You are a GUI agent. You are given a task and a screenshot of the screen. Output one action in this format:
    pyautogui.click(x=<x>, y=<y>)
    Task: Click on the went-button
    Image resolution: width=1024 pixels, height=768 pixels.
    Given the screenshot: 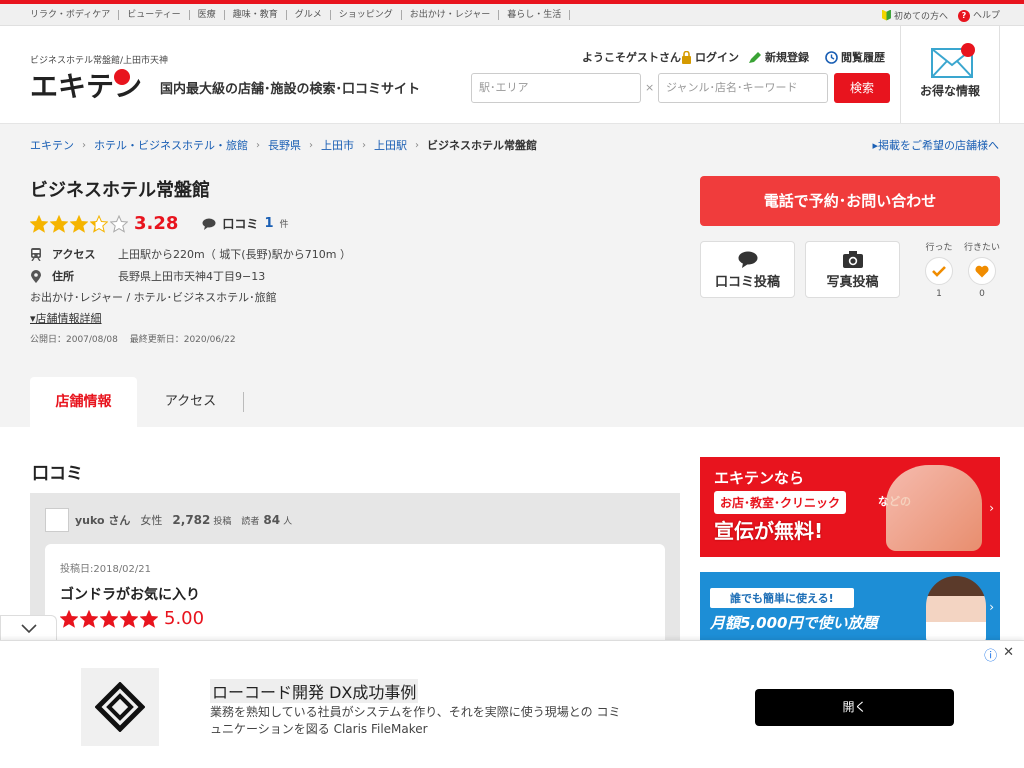 What is the action you would take?
    pyautogui.click(x=939, y=271)
    